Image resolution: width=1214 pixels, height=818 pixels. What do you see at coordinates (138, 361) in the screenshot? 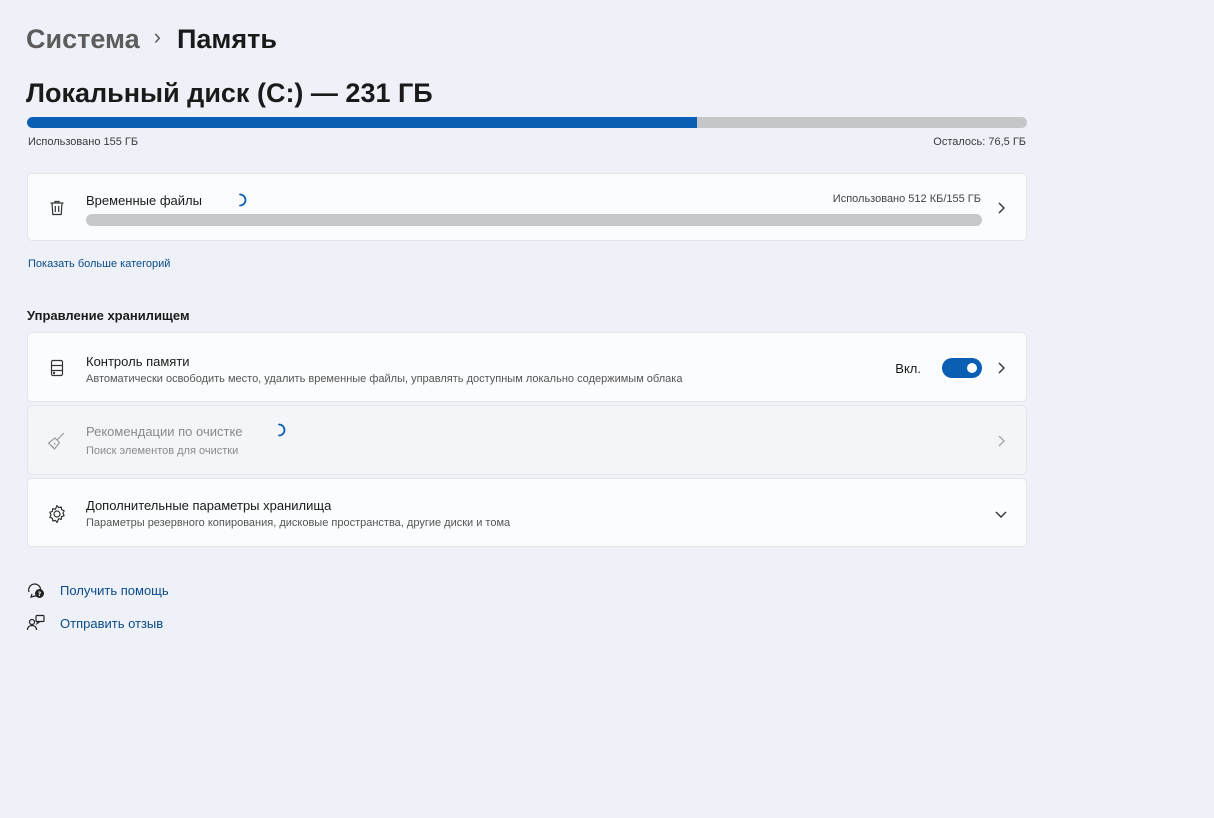
I see `storage-sense-title: Контроль памяти` at bounding box center [138, 361].